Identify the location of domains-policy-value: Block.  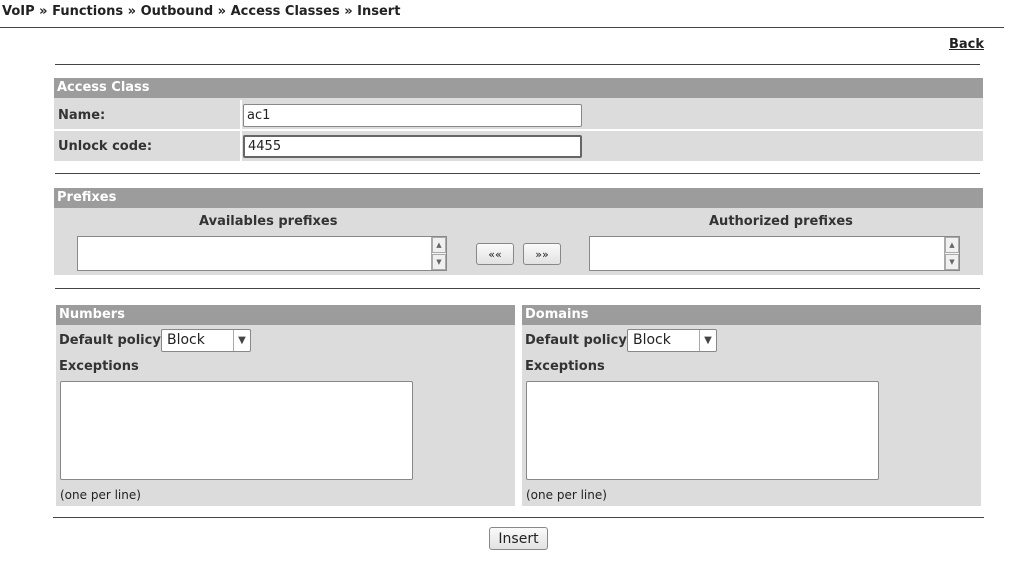
(652, 340).